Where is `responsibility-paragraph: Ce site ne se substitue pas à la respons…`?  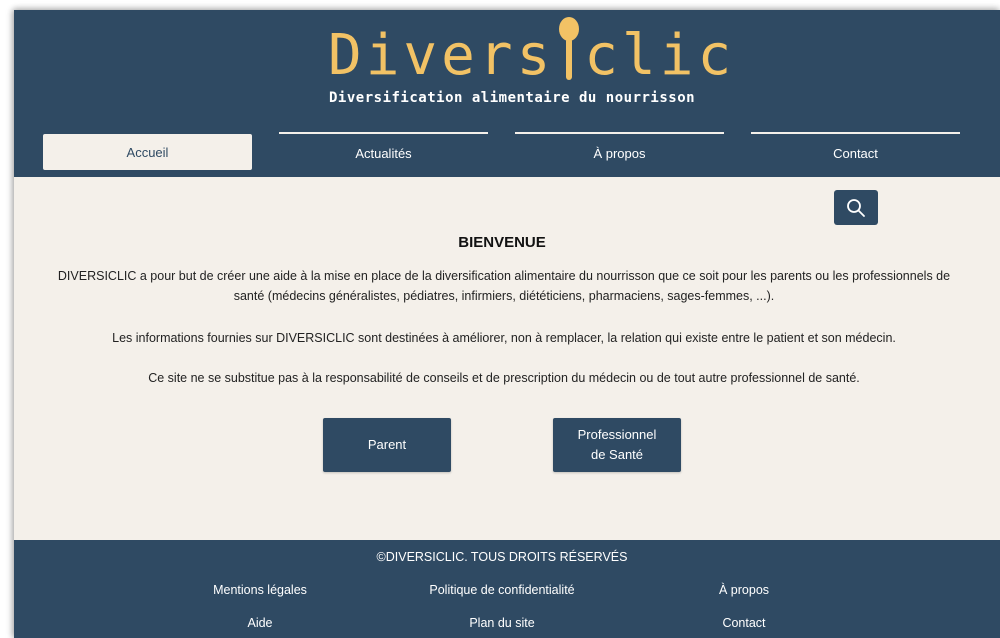 responsibility-paragraph: Ce site ne se substitue pas à la respons… is located at coordinates (504, 378).